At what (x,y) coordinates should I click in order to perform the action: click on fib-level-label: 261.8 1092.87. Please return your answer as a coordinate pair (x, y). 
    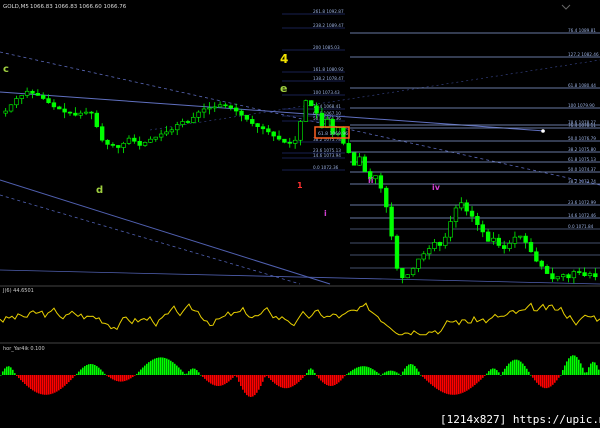
    Looking at the image, I should click on (328, 11).